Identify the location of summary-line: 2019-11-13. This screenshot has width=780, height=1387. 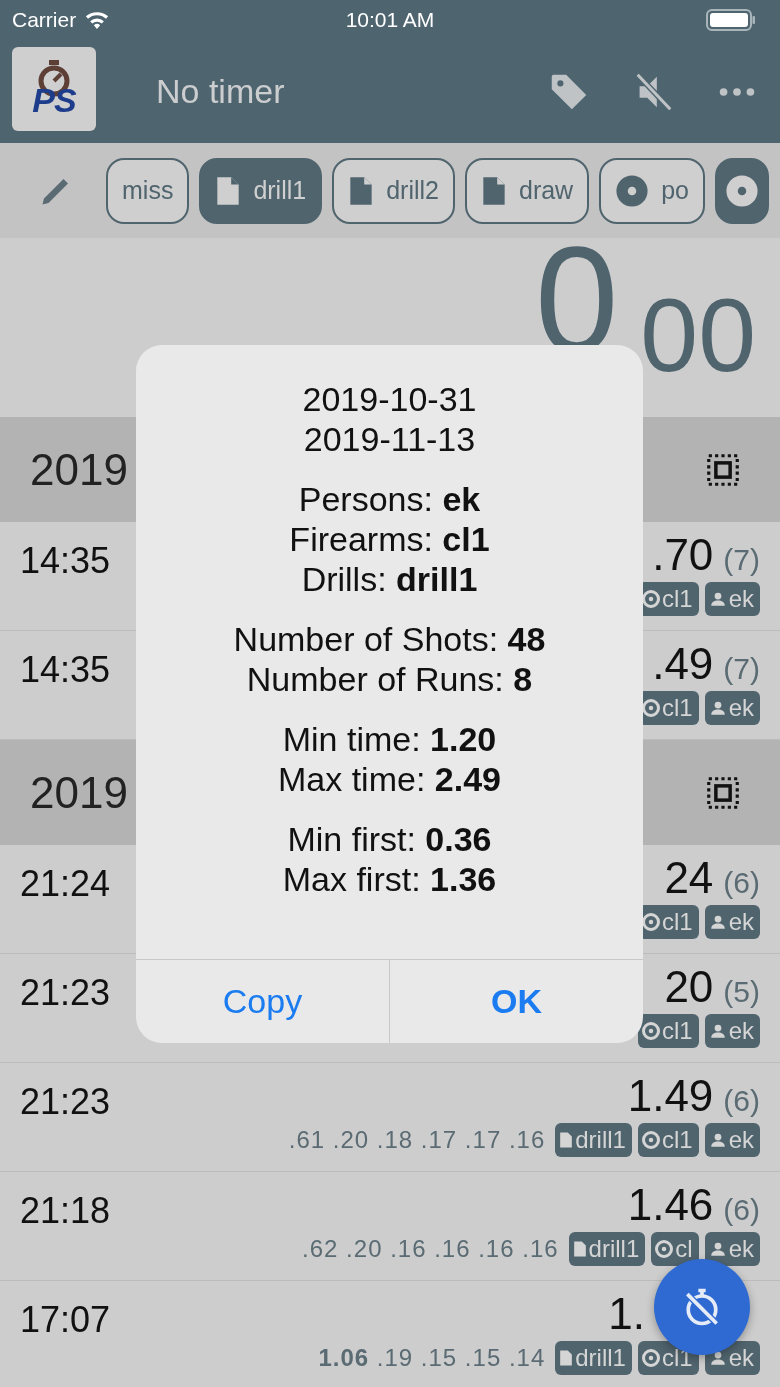
(389, 439).